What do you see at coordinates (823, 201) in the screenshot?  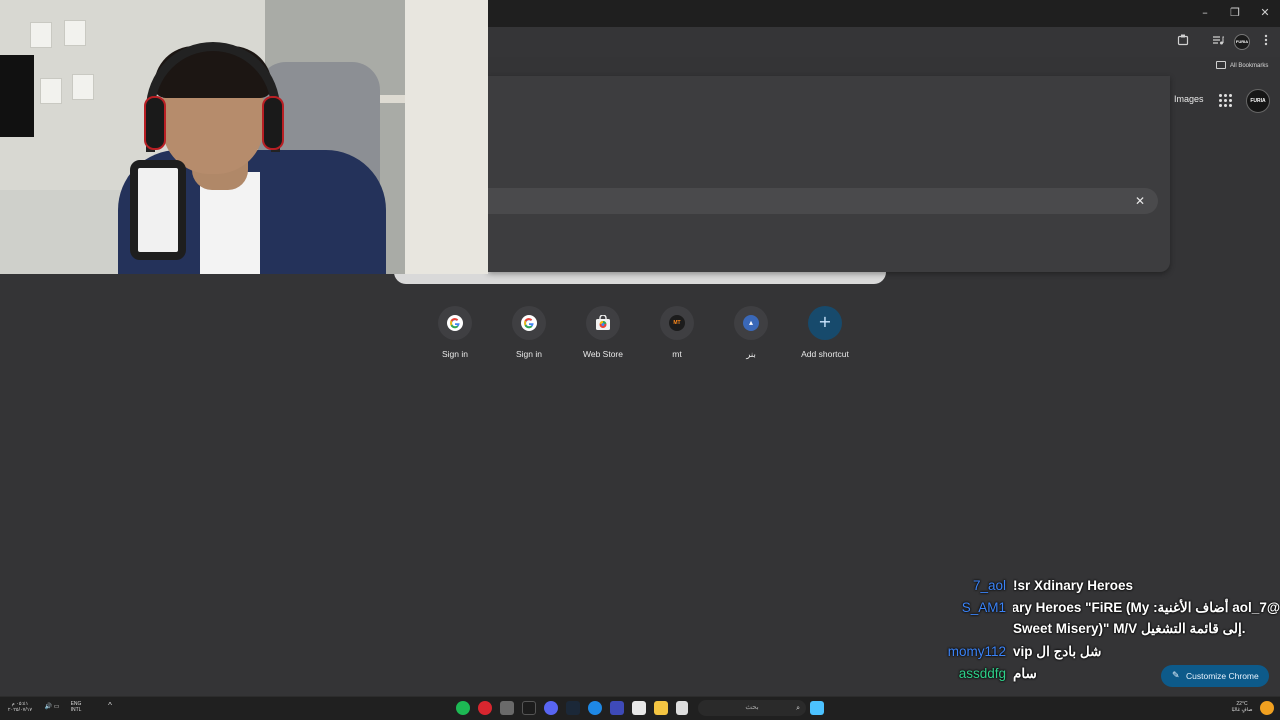 I see `search-input` at bounding box center [823, 201].